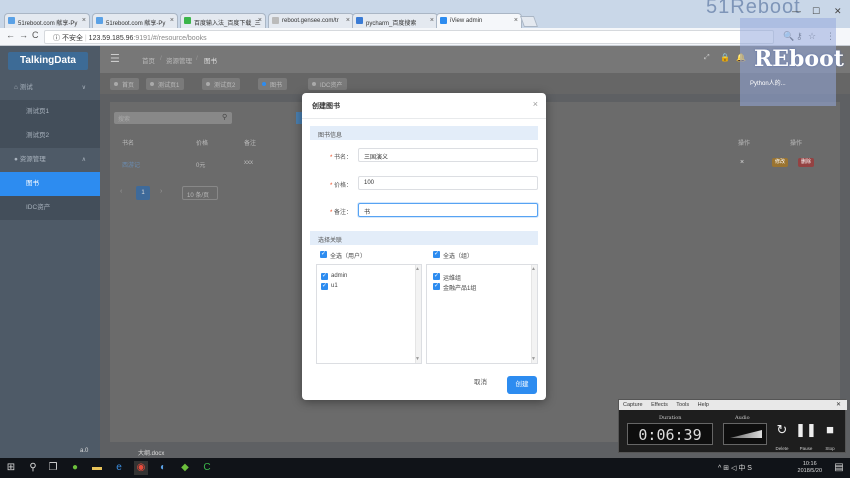 The height and width of the screenshot is (478, 850). I want to click on modal-title: 创建图书, so click(326, 106).